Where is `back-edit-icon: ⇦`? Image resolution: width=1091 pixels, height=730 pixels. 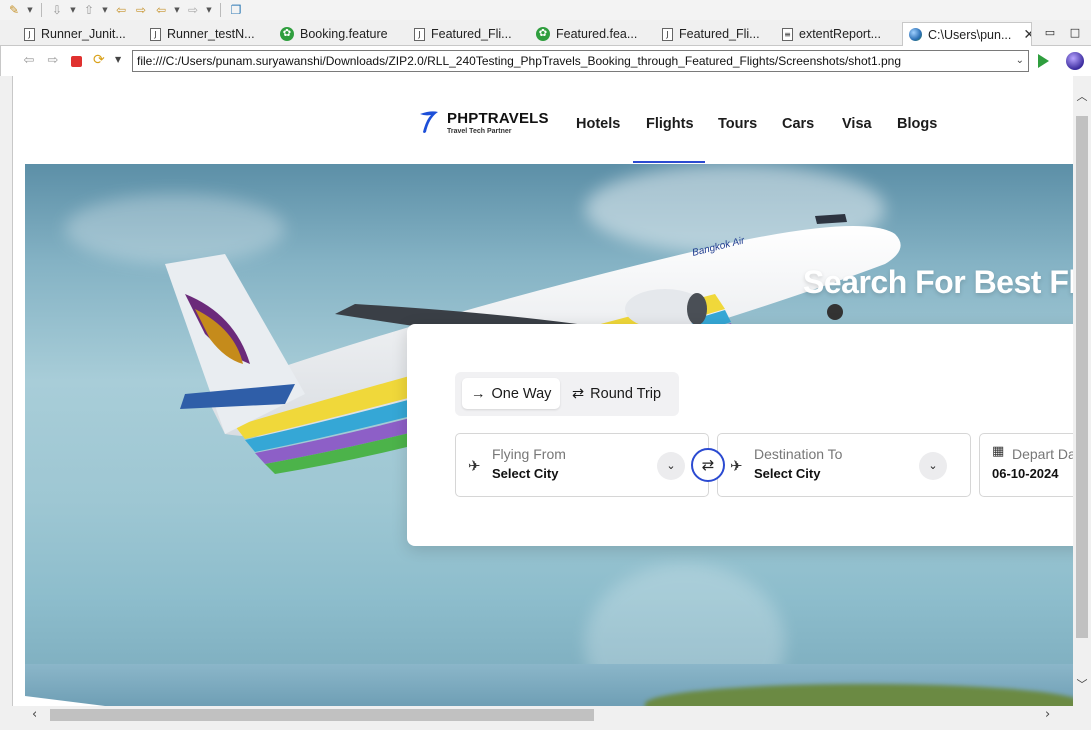 back-edit-icon: ⇦ is located at coordinates (121, 10).